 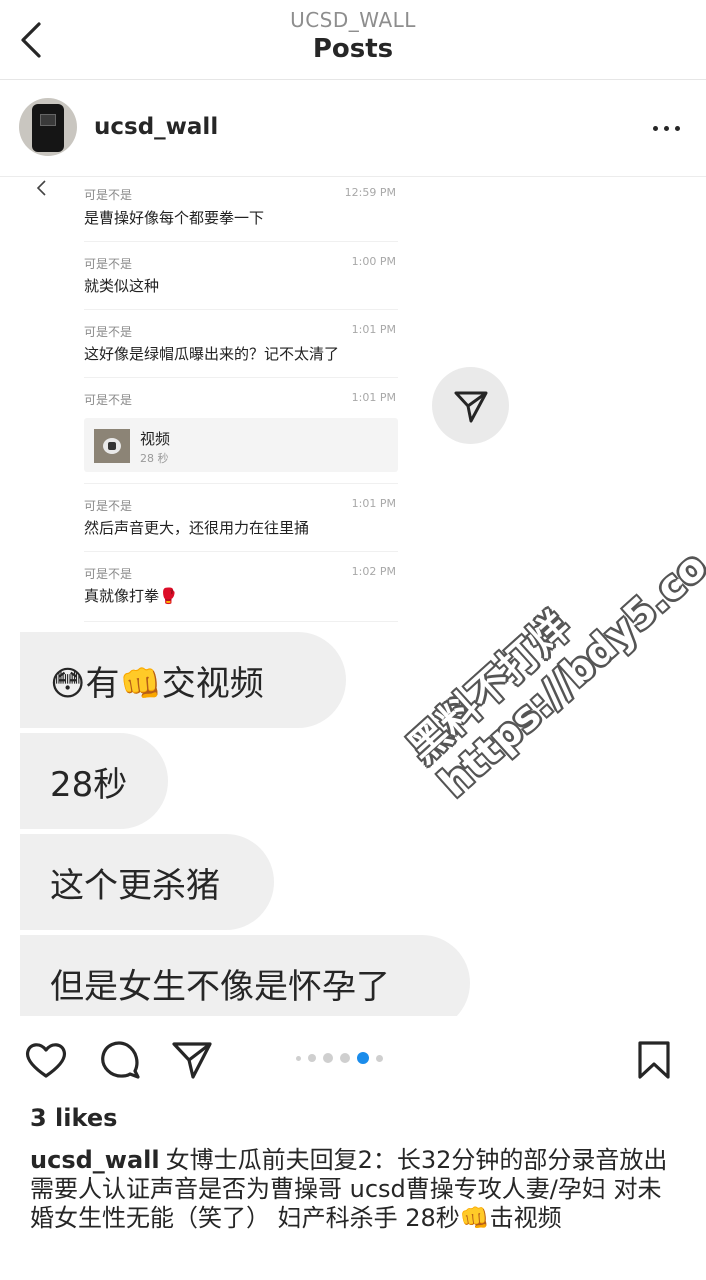 I want to click on comment-icon, so click(x=120, y=1060).